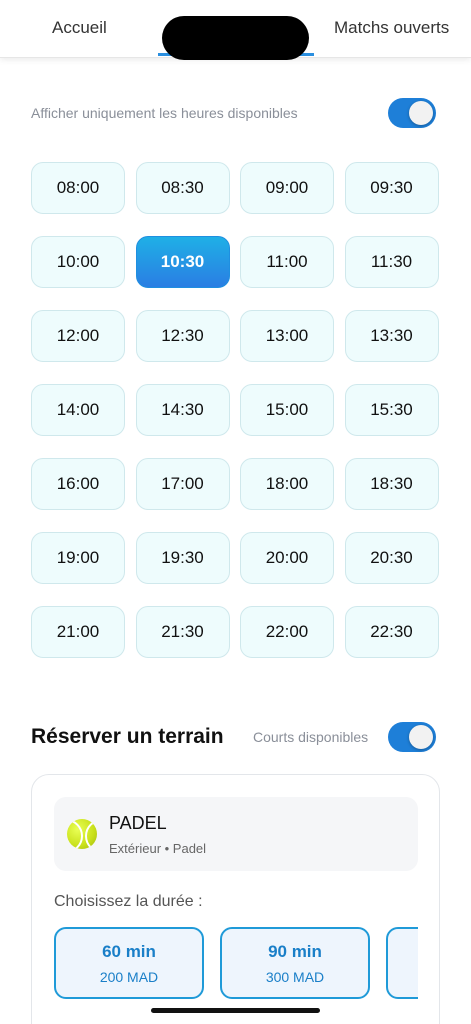  What do you see at coordinates (391, 188) in the screenshot?
I see `time-slot: 09:30` at bounding box center [391, 188].